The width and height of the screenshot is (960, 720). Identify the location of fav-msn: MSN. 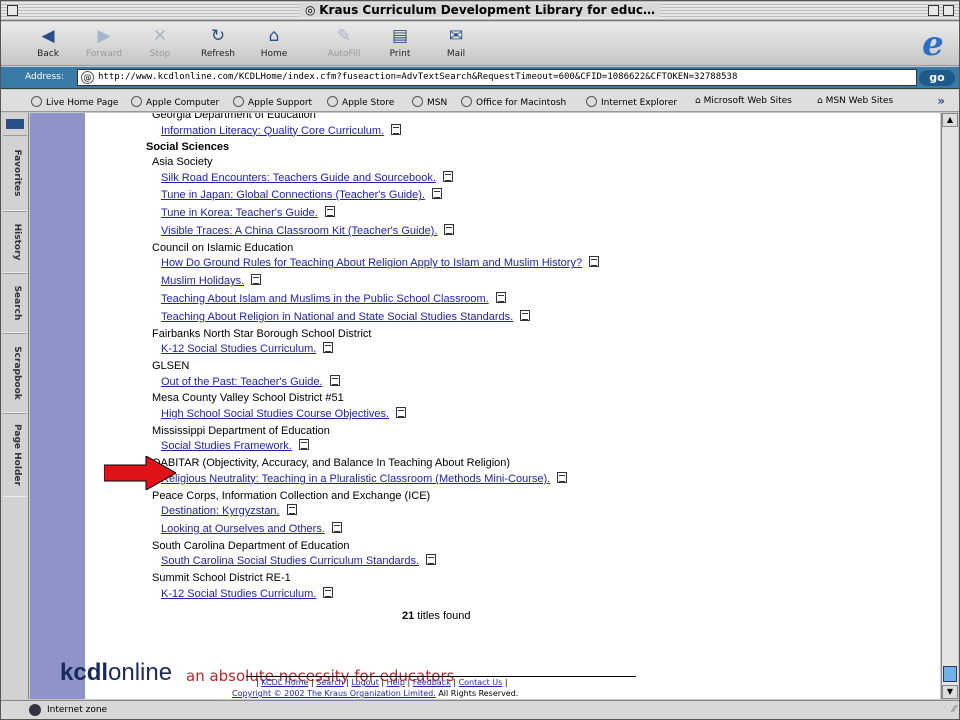
(429, 102).